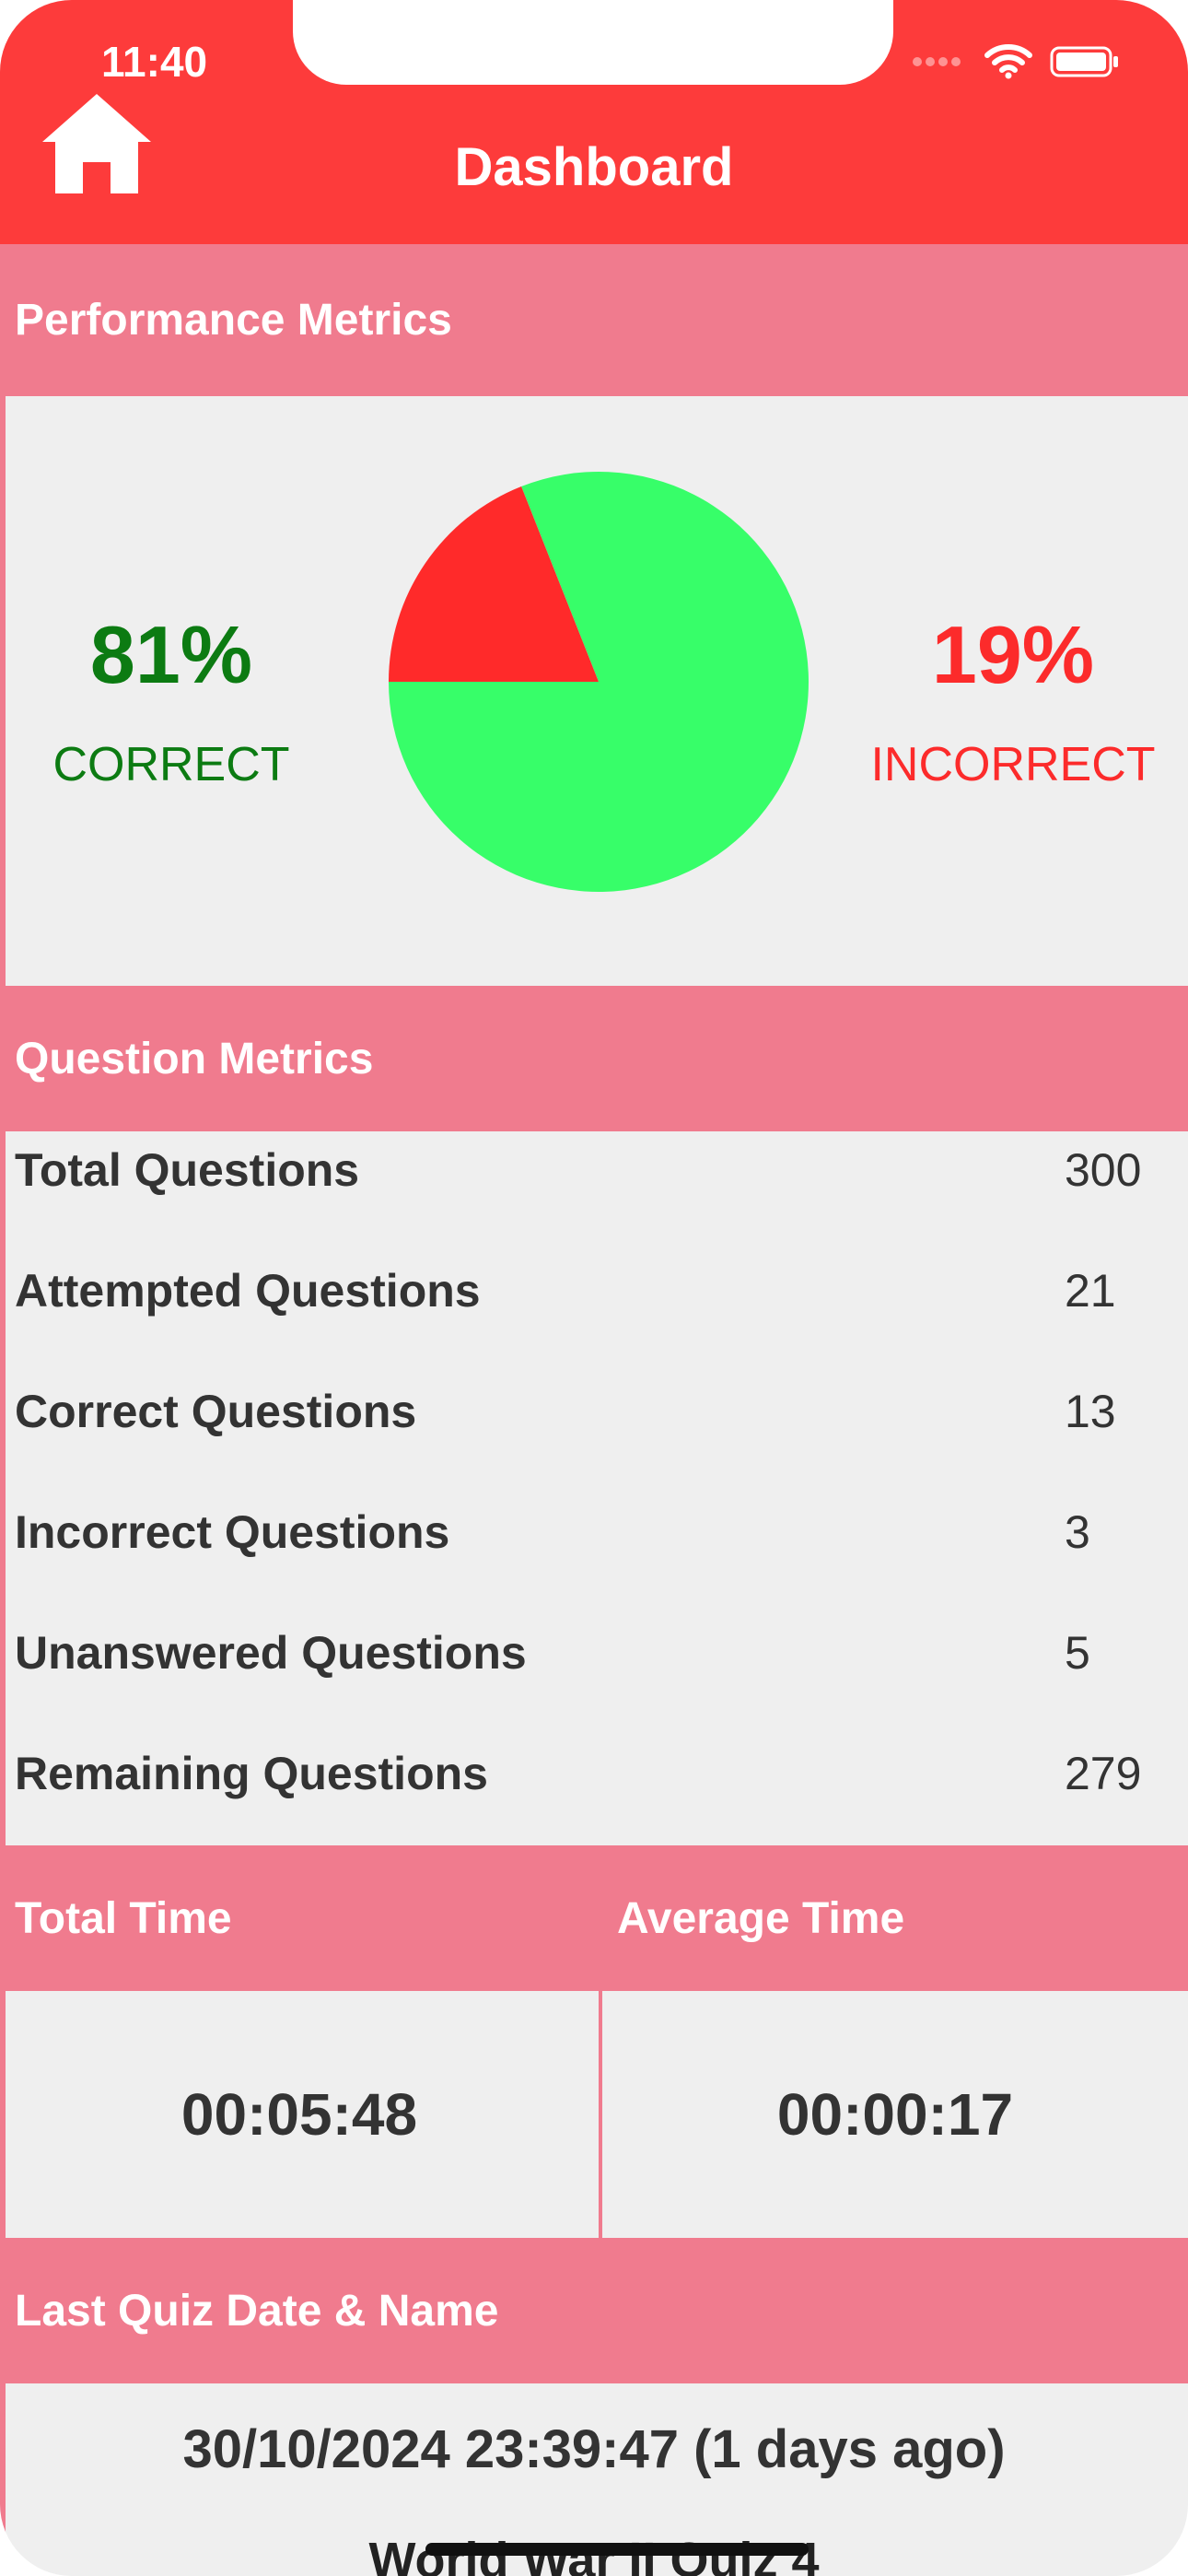 Image resolution: width=1188 pixels, height=2576 pixels. What do you see at coordinates (299, 1918) in the screenshot?
I see `total-time-header: Total Time` at bounding box center [299, 1918].